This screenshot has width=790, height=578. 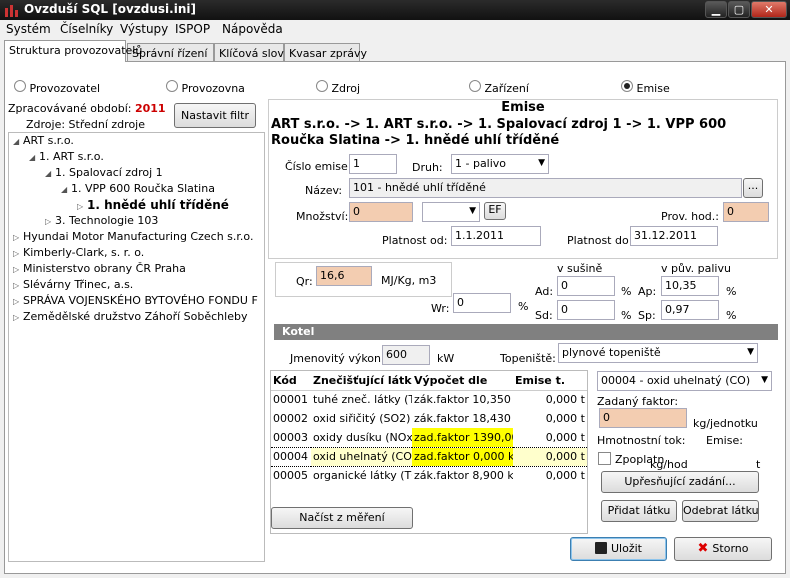 What do you see at coordinates (720, 511) in the screenshot?
I see `odebrat-latku-button: Odebrat látku` at bounding box center [720, 511].